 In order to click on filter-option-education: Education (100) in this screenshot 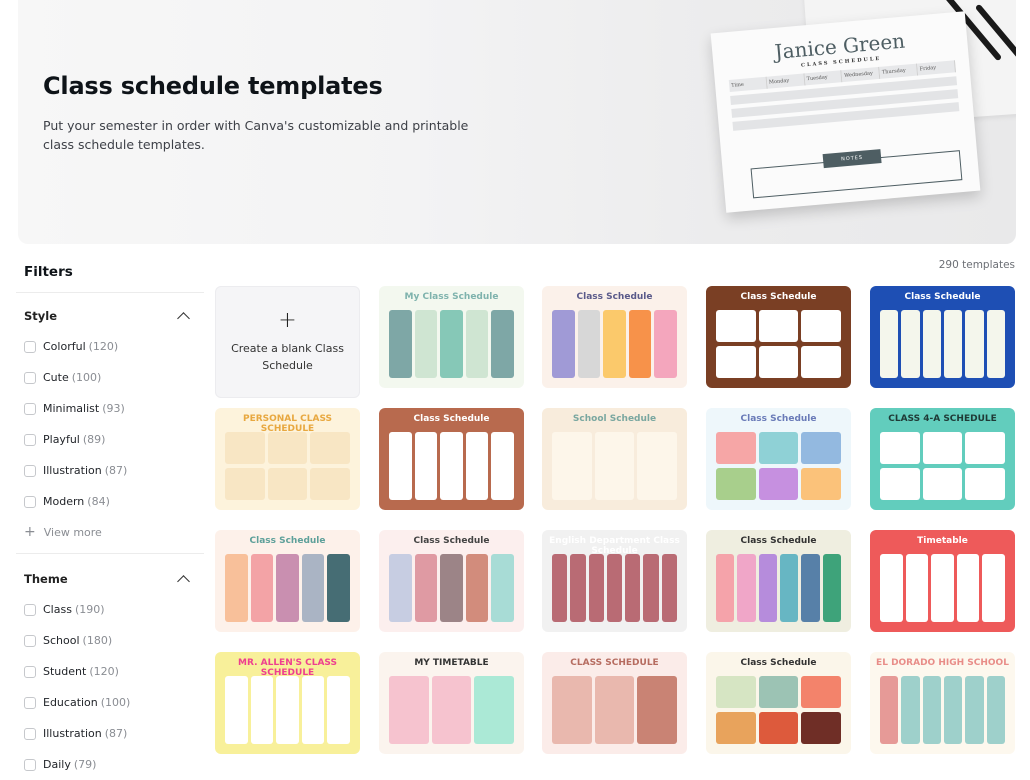, I will do `click(110, 702)`.